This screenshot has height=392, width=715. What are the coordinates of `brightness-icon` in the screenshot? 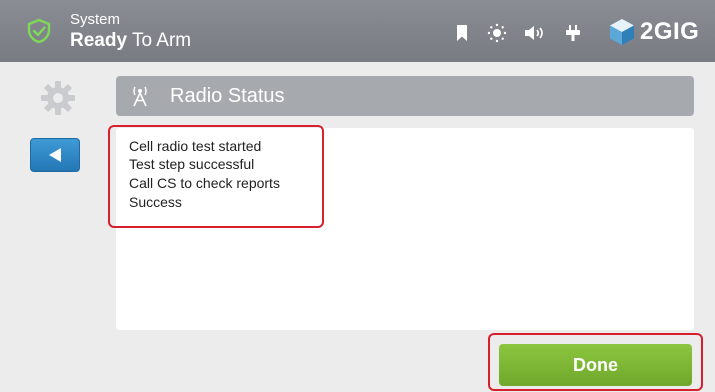 It's located at (497, 33).